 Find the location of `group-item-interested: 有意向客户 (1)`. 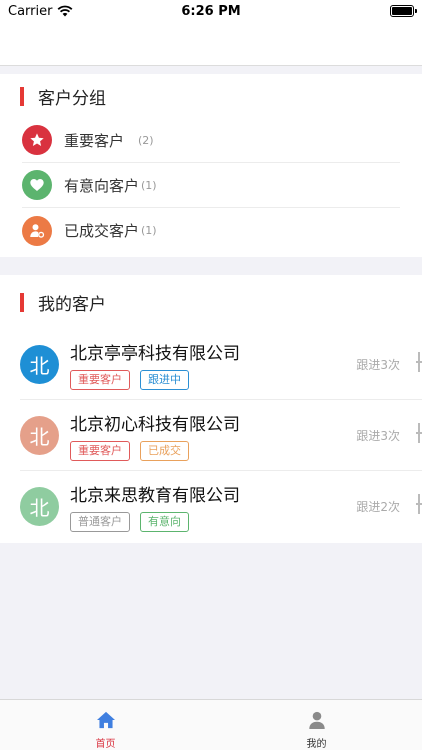

group-item-interested: 有意向客户 (1) is located at coordinates (211, 185).